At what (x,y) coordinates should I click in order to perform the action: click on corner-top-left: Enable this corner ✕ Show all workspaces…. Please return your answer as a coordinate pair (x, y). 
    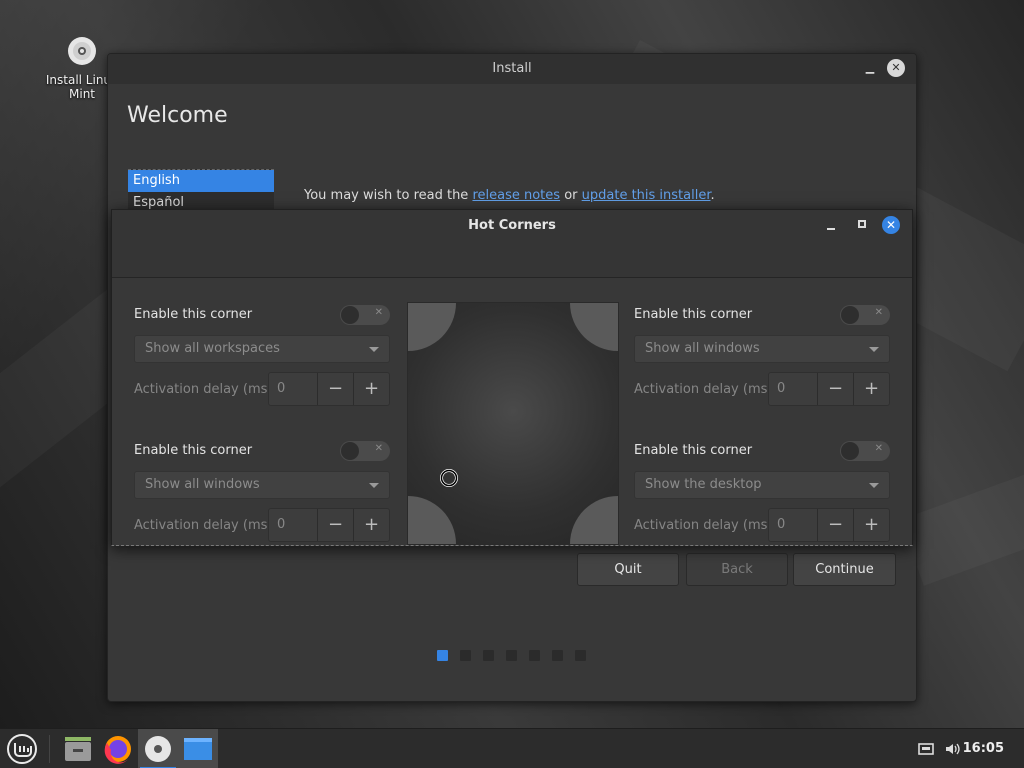
    Looking at the image, I should click on (262, 357).